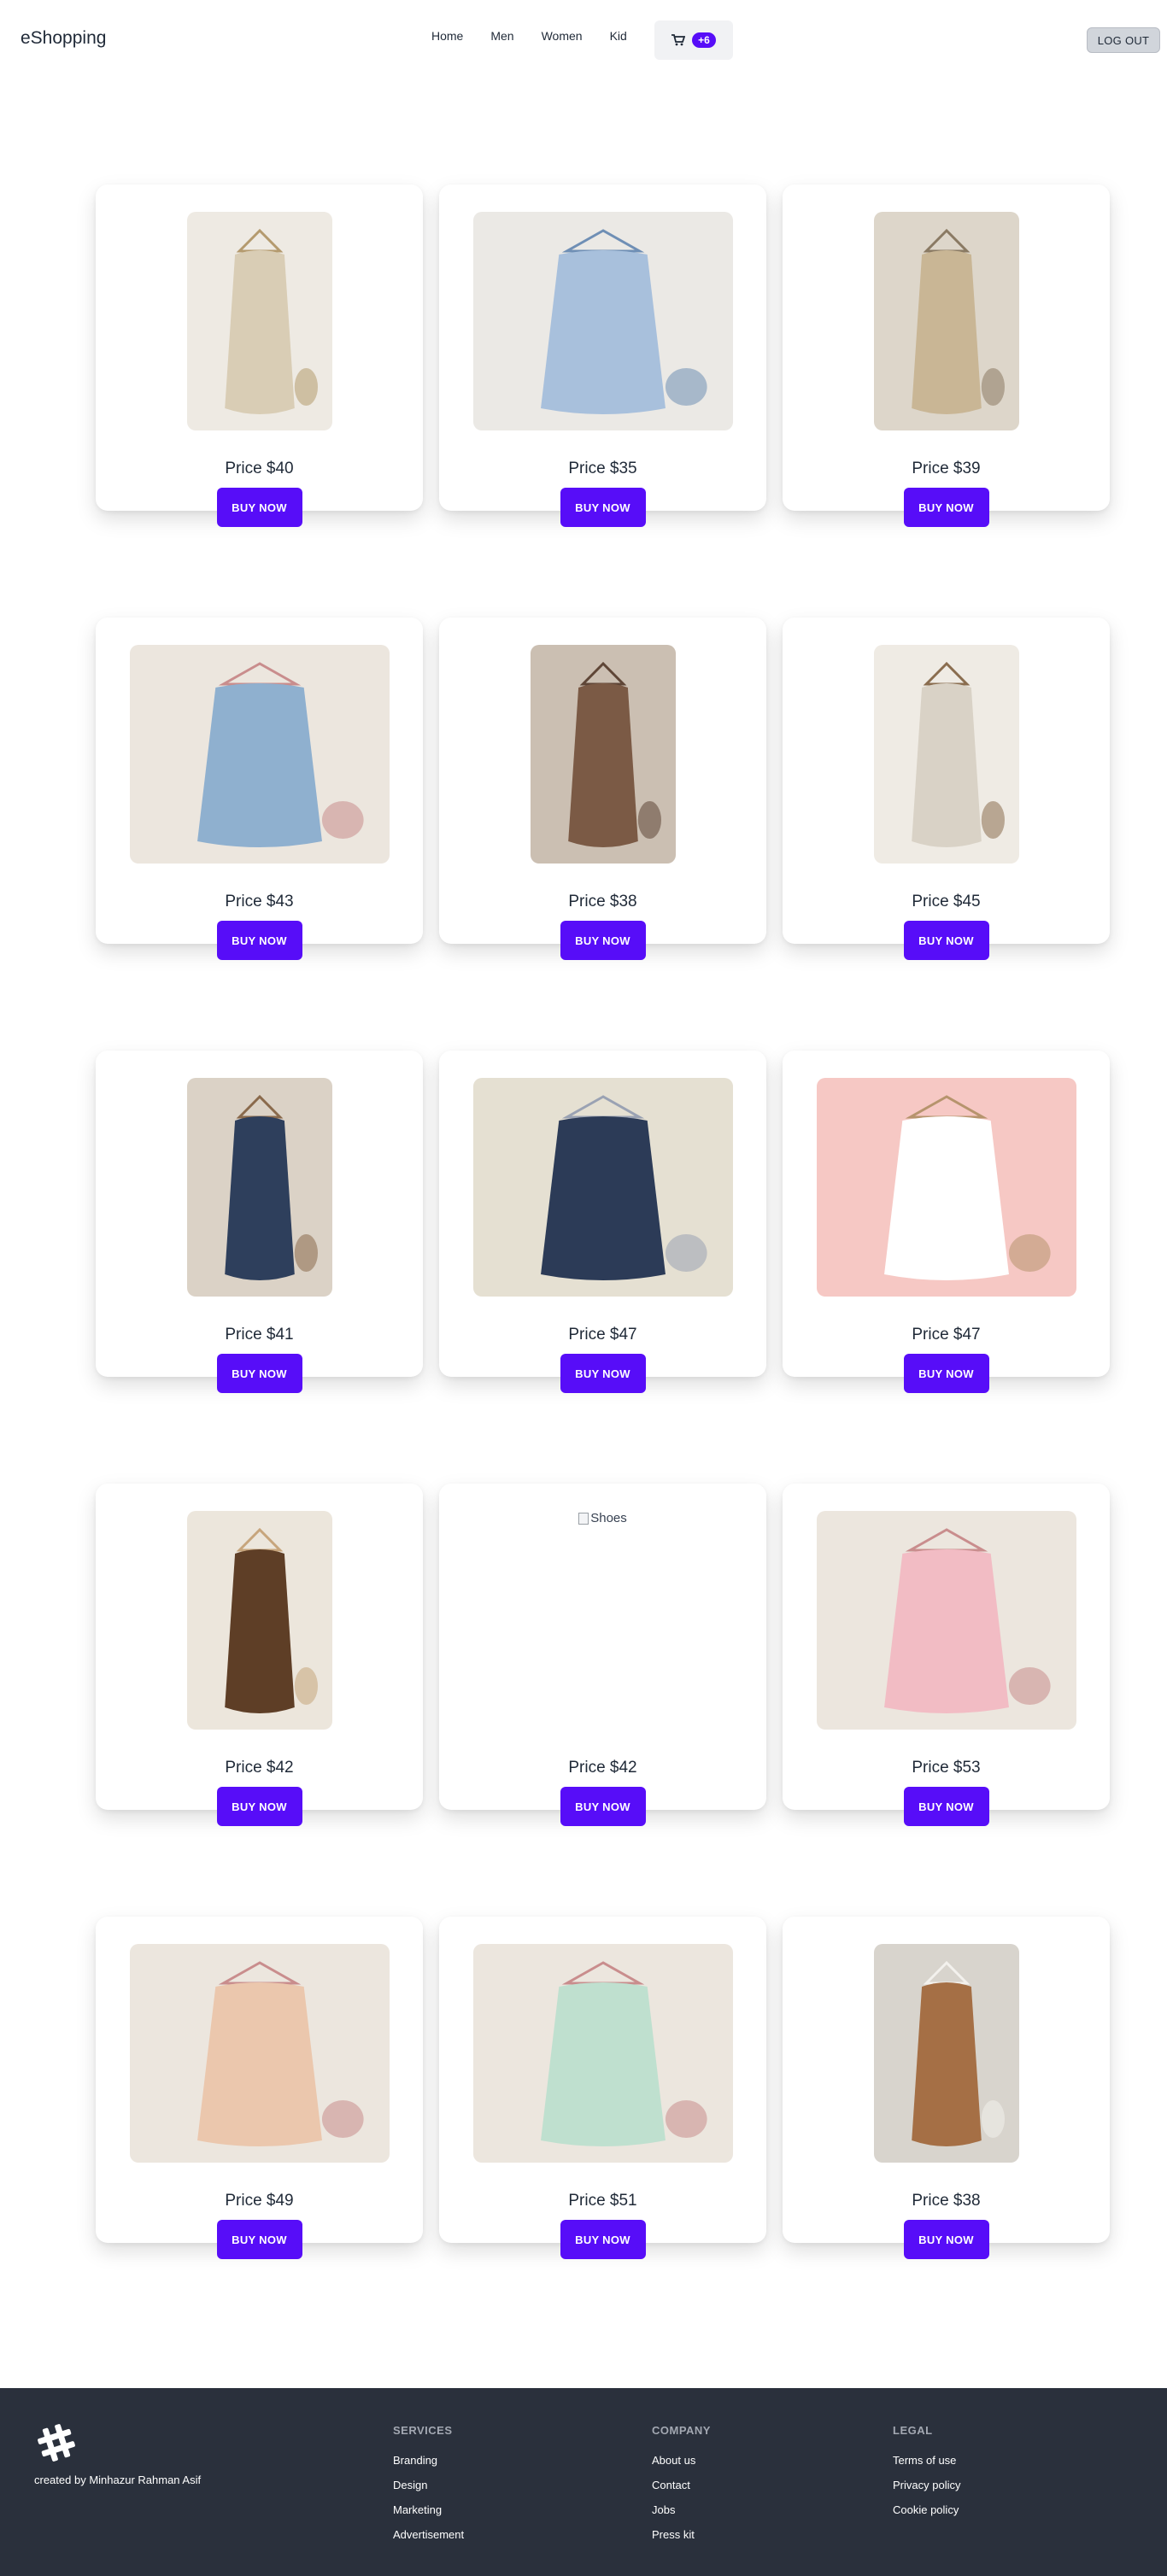 This screenshot has width=1167, height=2576. What do you see at coordinates (428, 2485) in the screenshot?
I see `footer-link-design: Design` at bounding box center [428, 2485].